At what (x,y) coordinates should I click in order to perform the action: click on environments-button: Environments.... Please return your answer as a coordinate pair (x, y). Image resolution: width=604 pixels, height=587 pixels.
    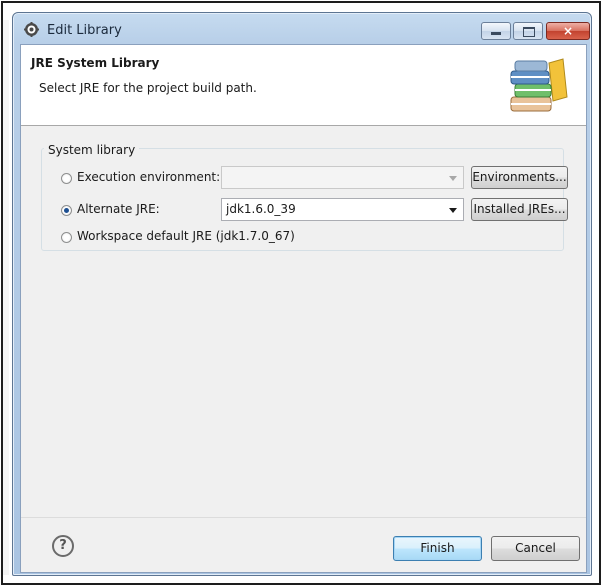
    Looking at the image, I should click on (519, 177).